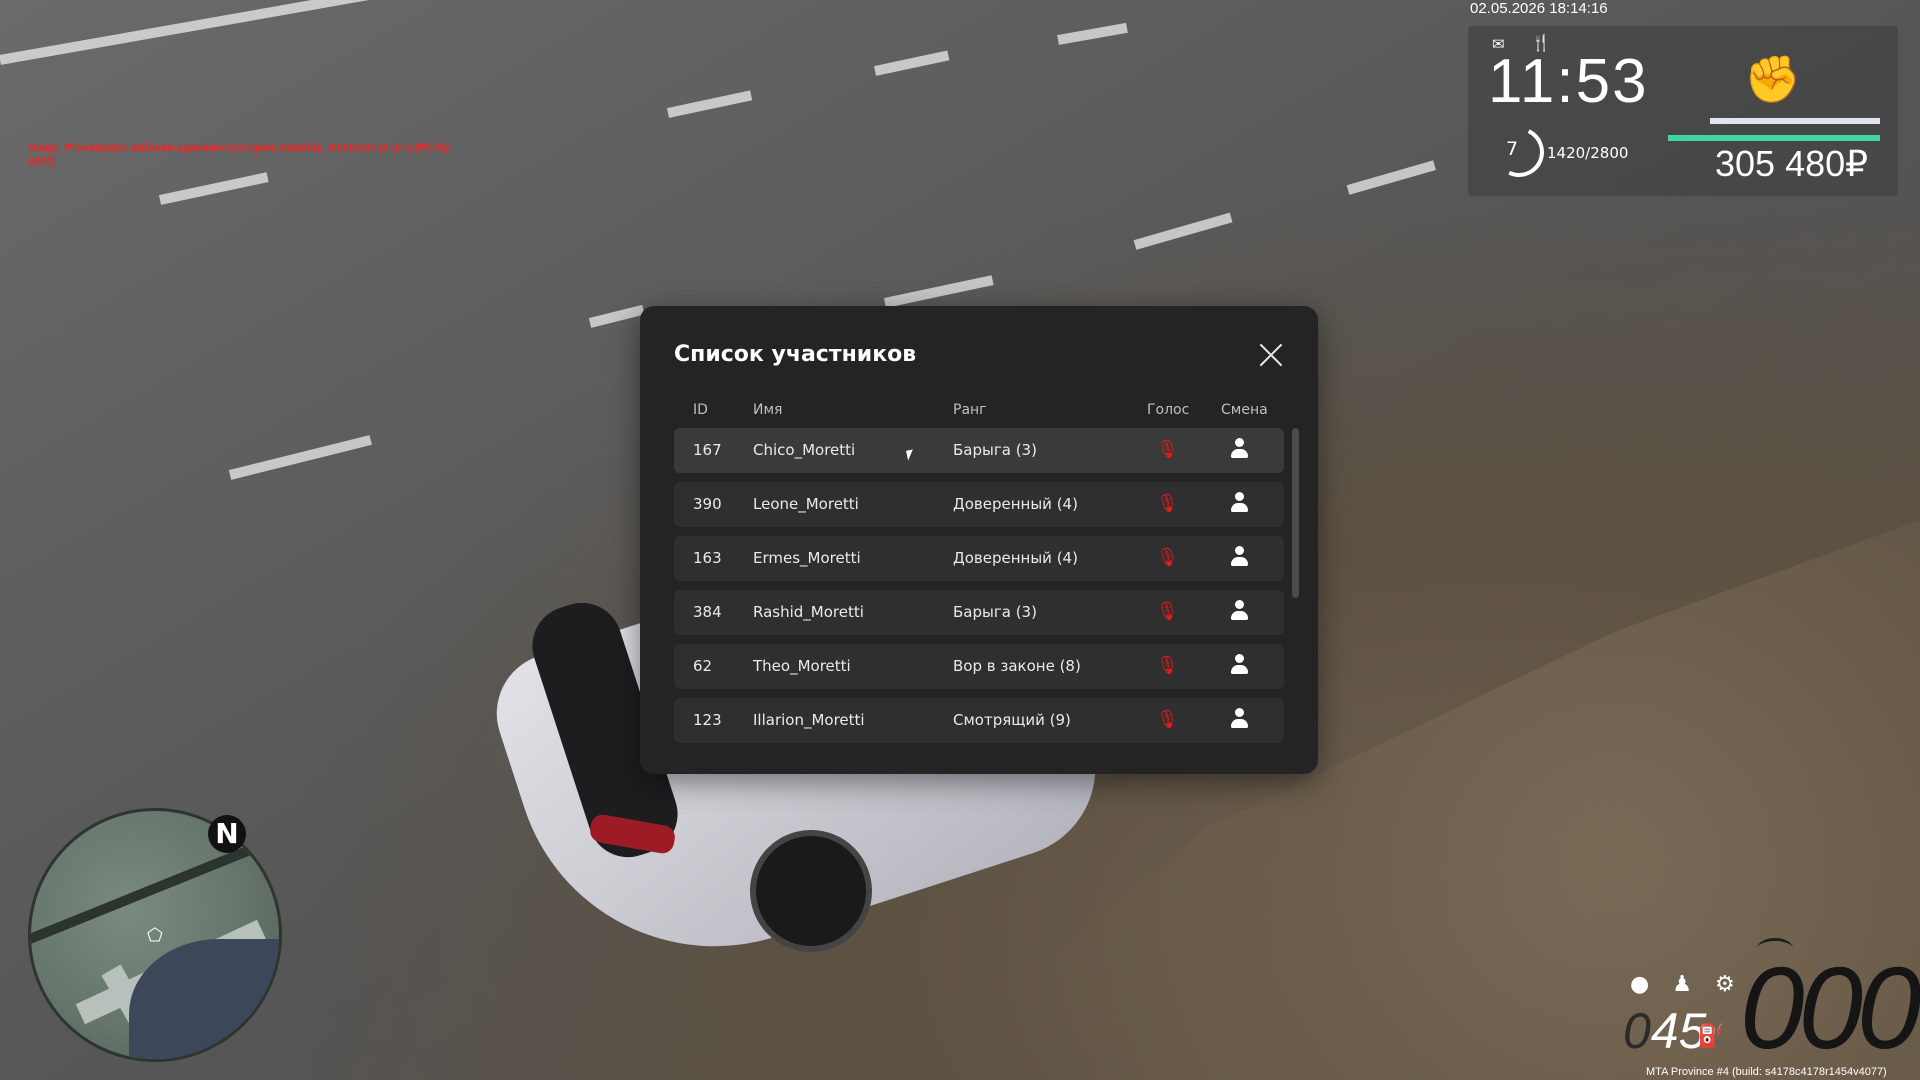 The height and width of the screenshot is (1080, 1920). What do you see at coordinates (707, 612) in the screenshot?
I see `row-id: 384` at bounding box center [707, 612].